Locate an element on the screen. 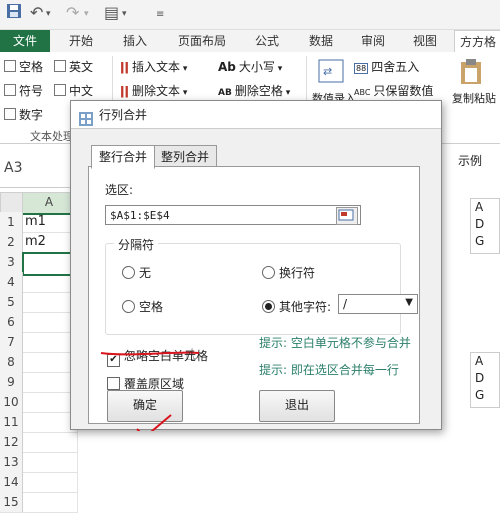  radio-newline: 换行符 is located at coordinates (288, 272).